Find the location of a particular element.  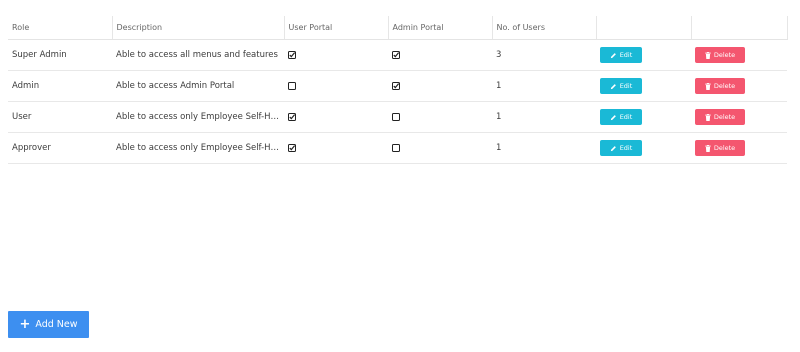

plus-icon: + is located at coordinates (25, 324).